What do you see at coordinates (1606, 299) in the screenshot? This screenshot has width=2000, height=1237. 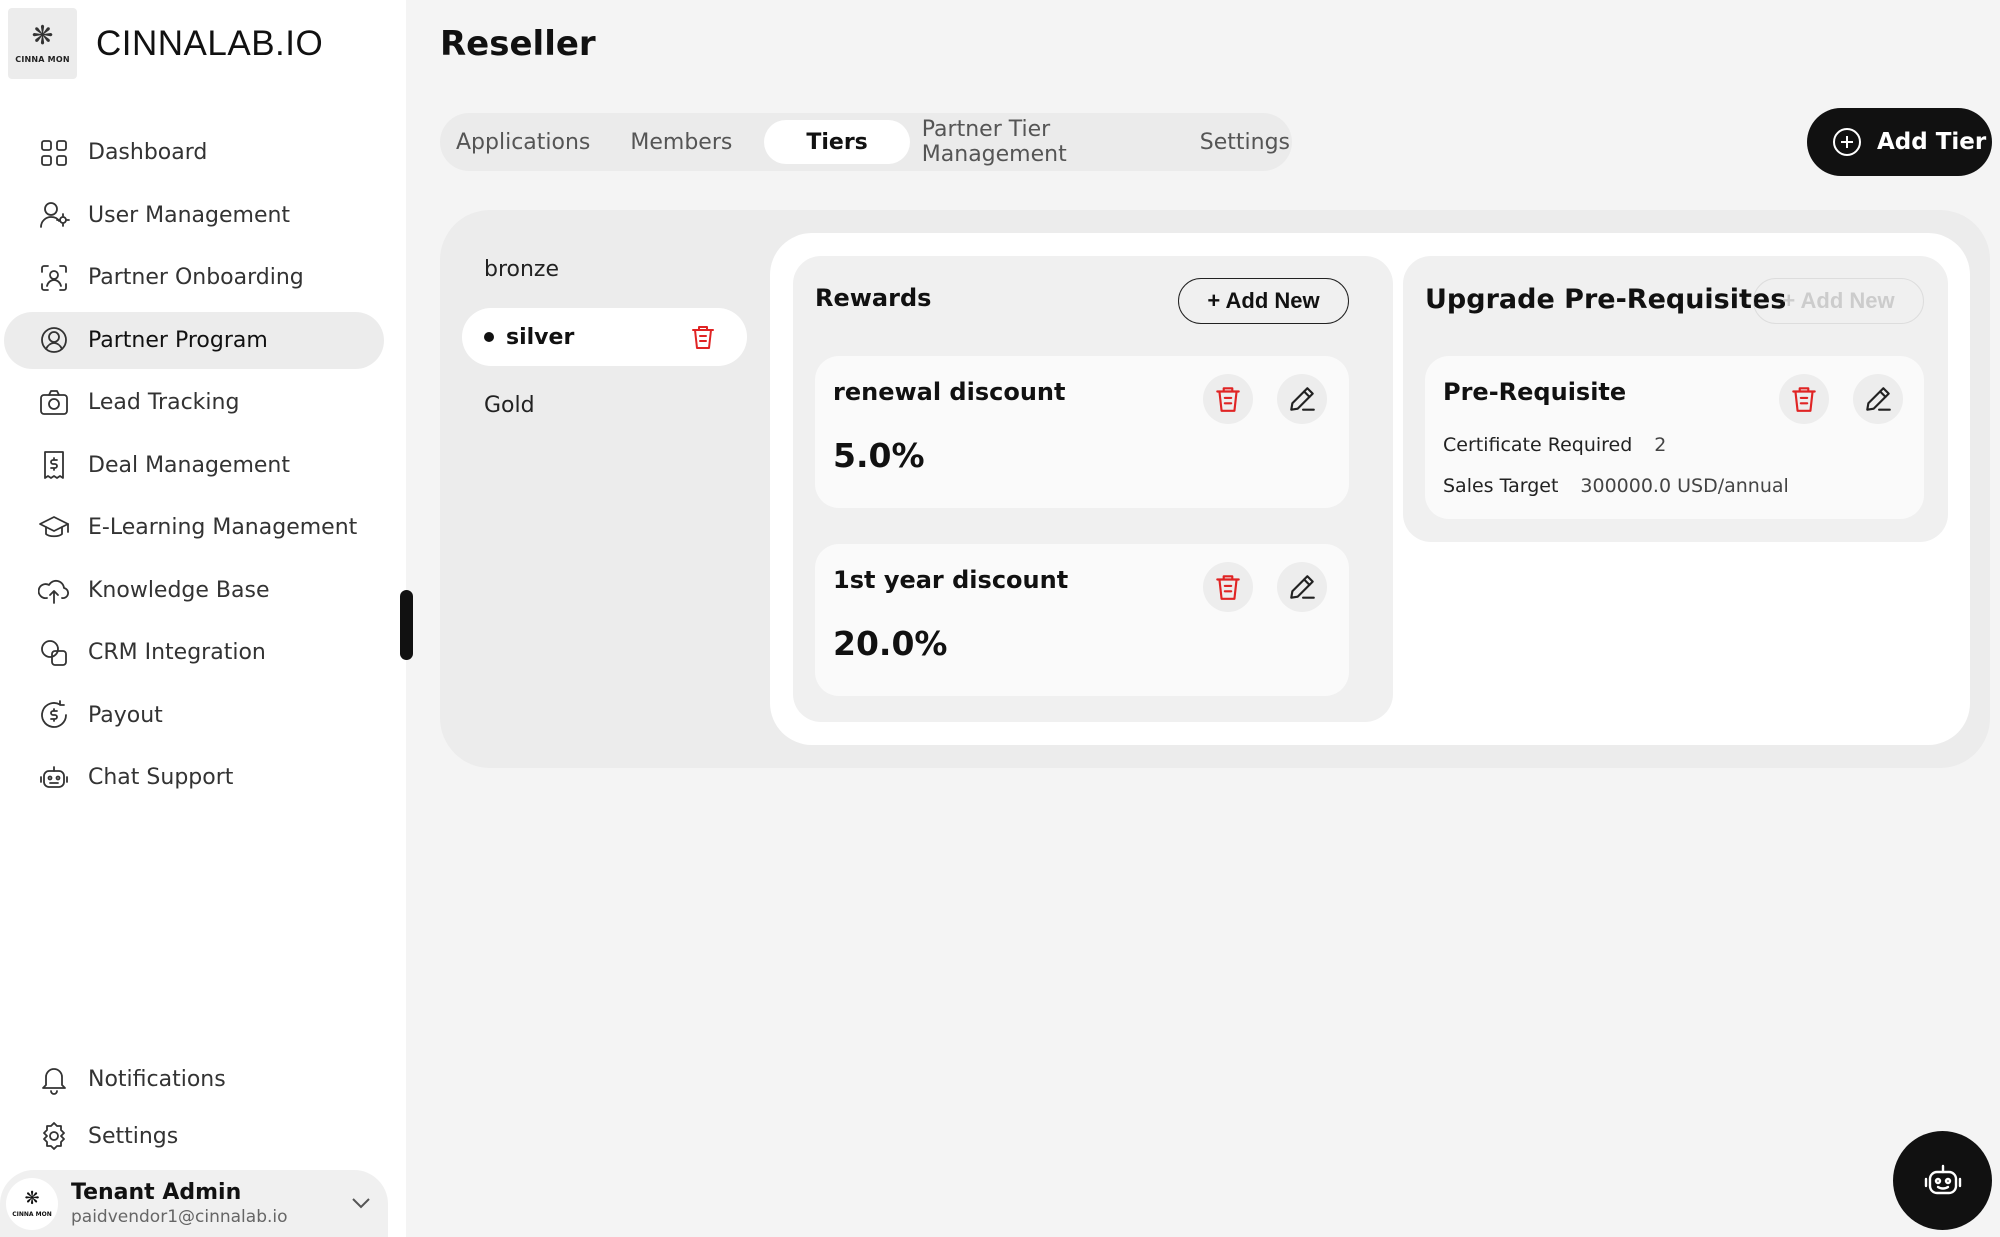 I see `prerequisites-title: Upgrade Pre-Requisites` at bounding box center [1606, 299].